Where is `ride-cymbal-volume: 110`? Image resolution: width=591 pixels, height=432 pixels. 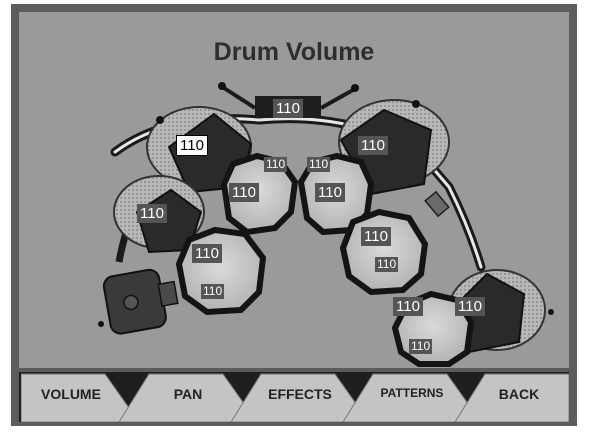 ride-cymbal-volume: 110 is located at coordinates (470, 306).